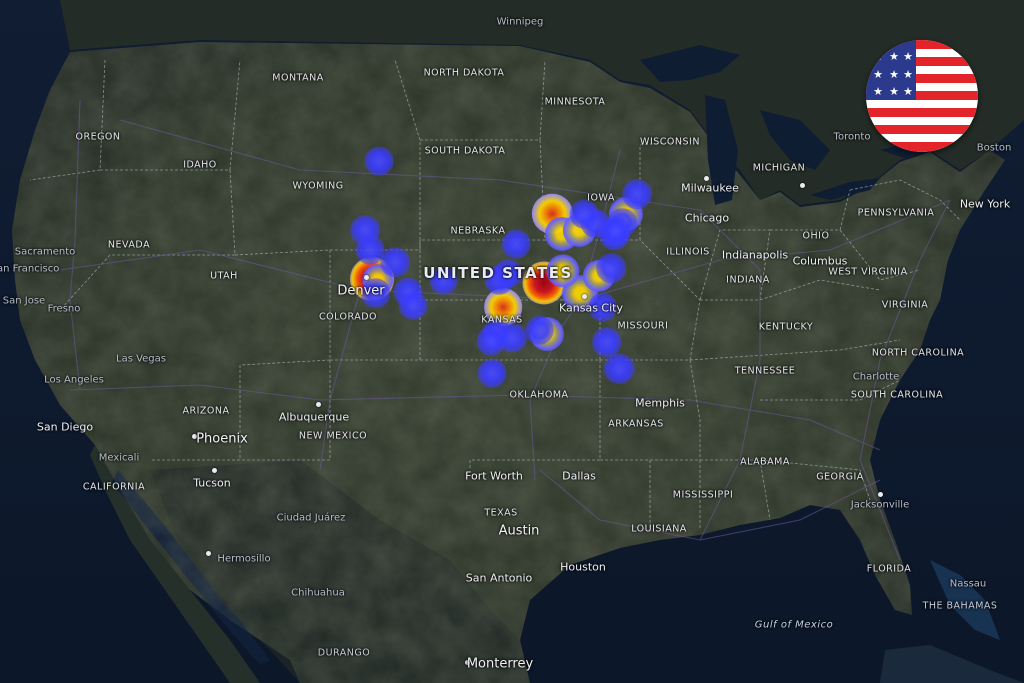 The image size is (1024, 683). I want to click on city-dot-kansas-city, so click(584, 296).